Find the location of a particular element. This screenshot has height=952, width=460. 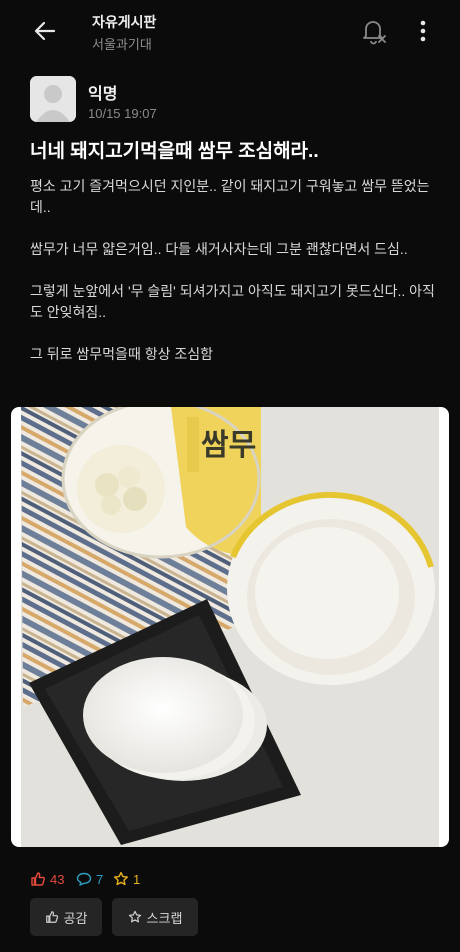

post-stats: 43 7 1 is located at coordinates (230, 879).